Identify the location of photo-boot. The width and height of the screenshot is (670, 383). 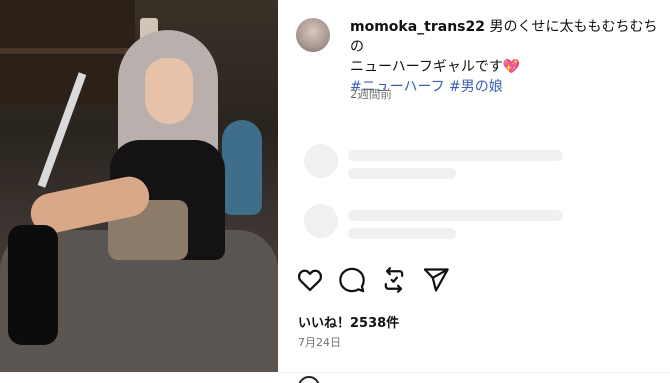
(33, 285).